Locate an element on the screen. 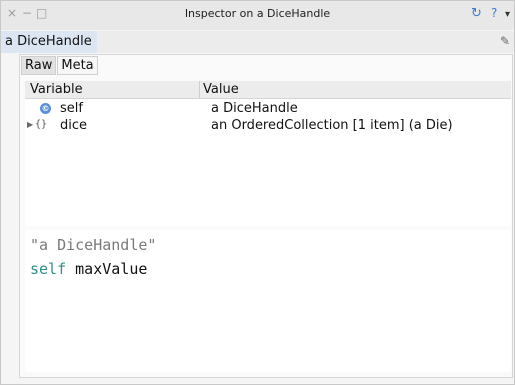 The width and height of the screenshot is (515, 385). refresh-icon: ↻ is located at coordinates (476, 13).